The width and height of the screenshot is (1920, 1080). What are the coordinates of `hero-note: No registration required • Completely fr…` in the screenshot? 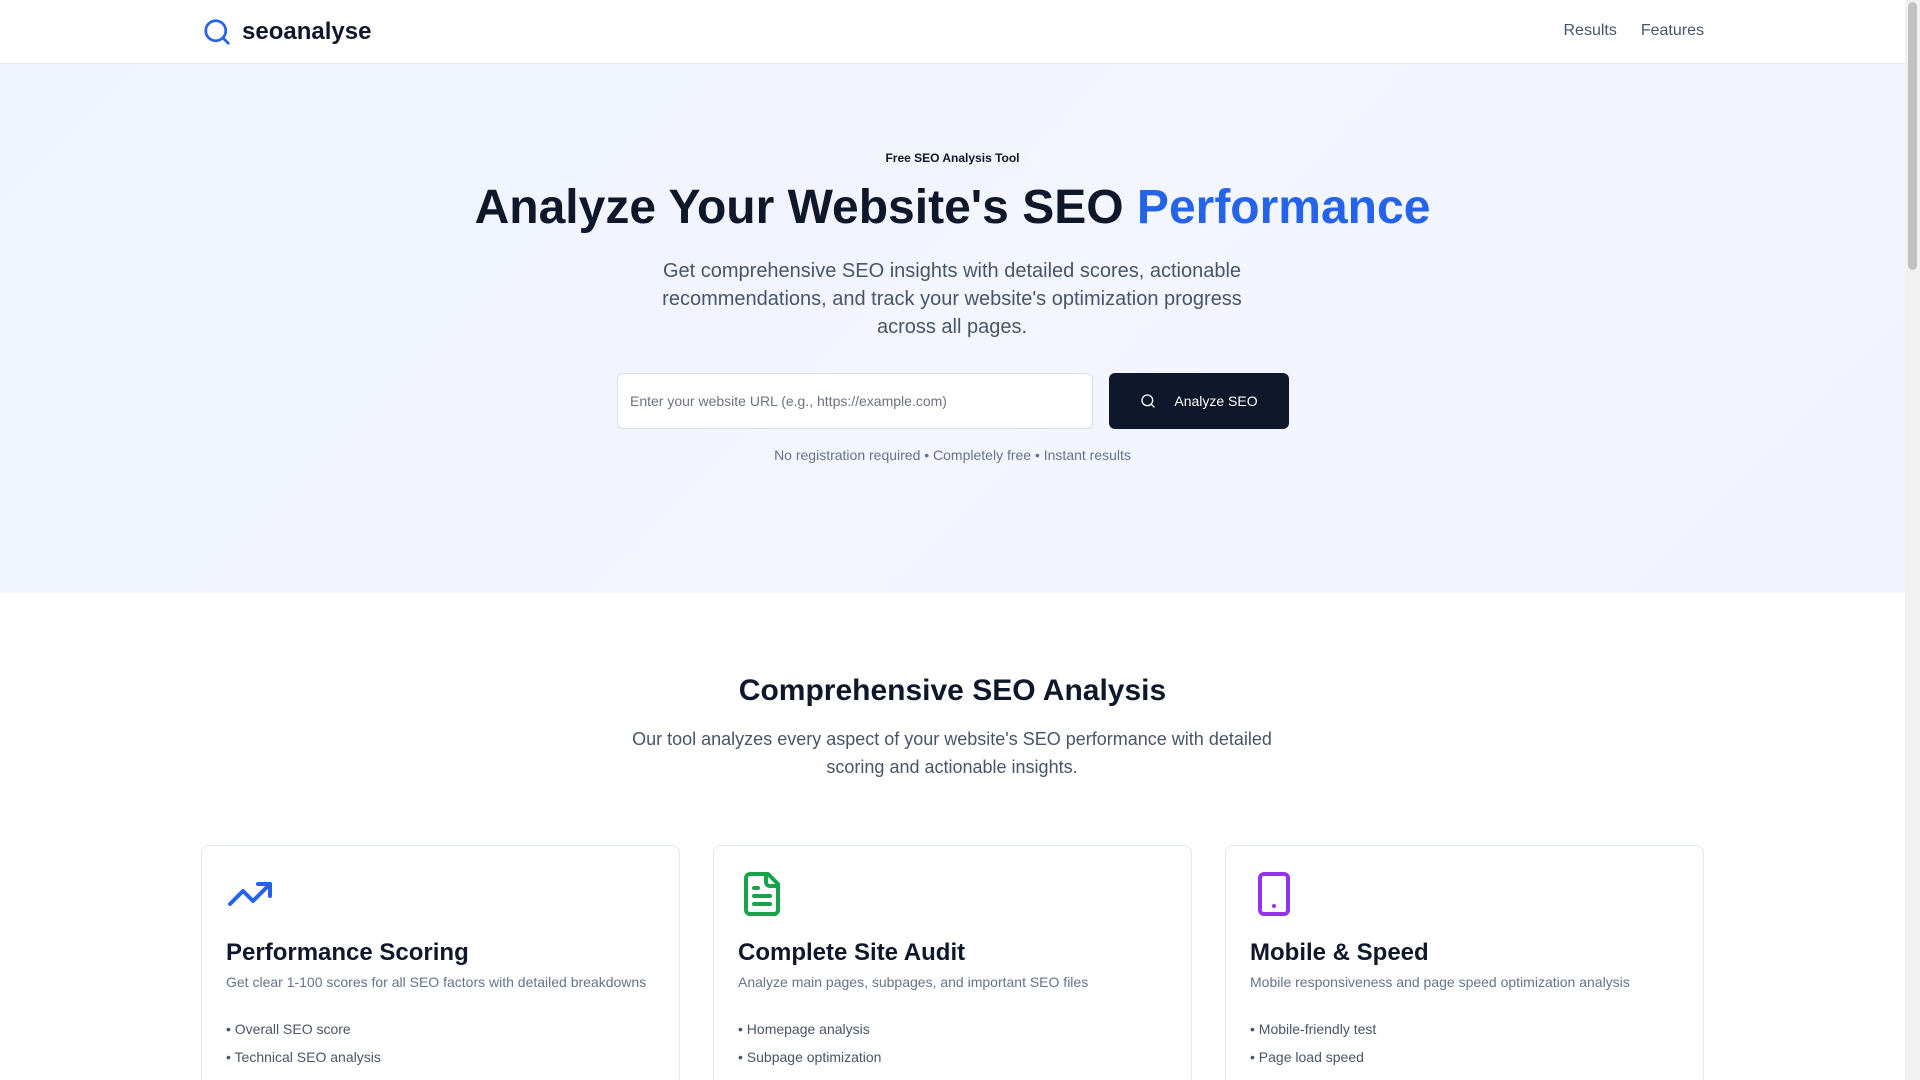 It's located at (952, 455).